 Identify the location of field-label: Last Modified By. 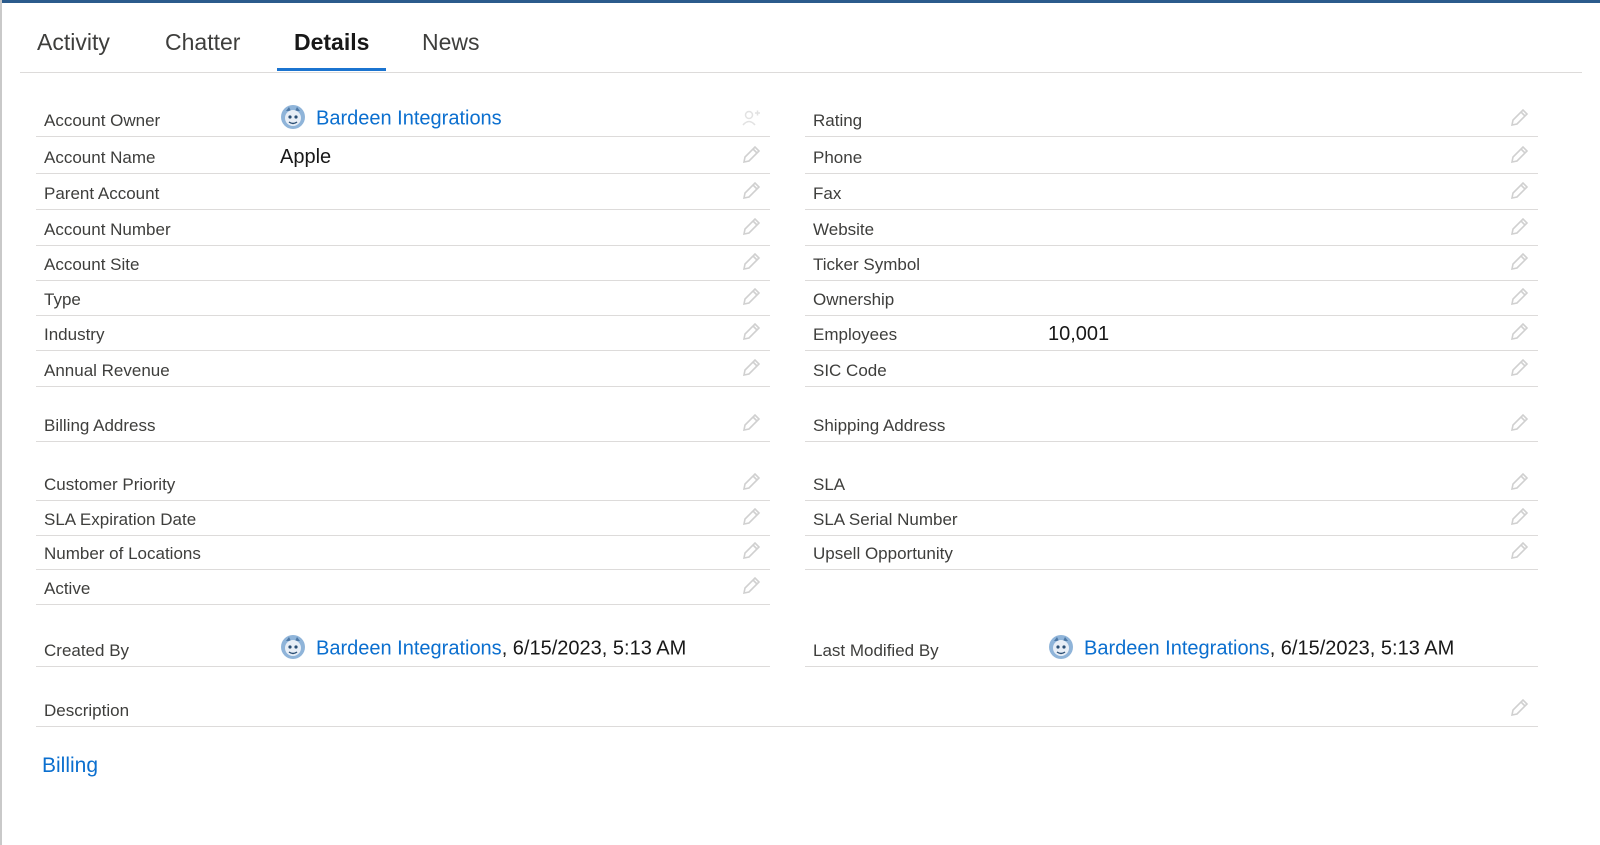
(876, 650).